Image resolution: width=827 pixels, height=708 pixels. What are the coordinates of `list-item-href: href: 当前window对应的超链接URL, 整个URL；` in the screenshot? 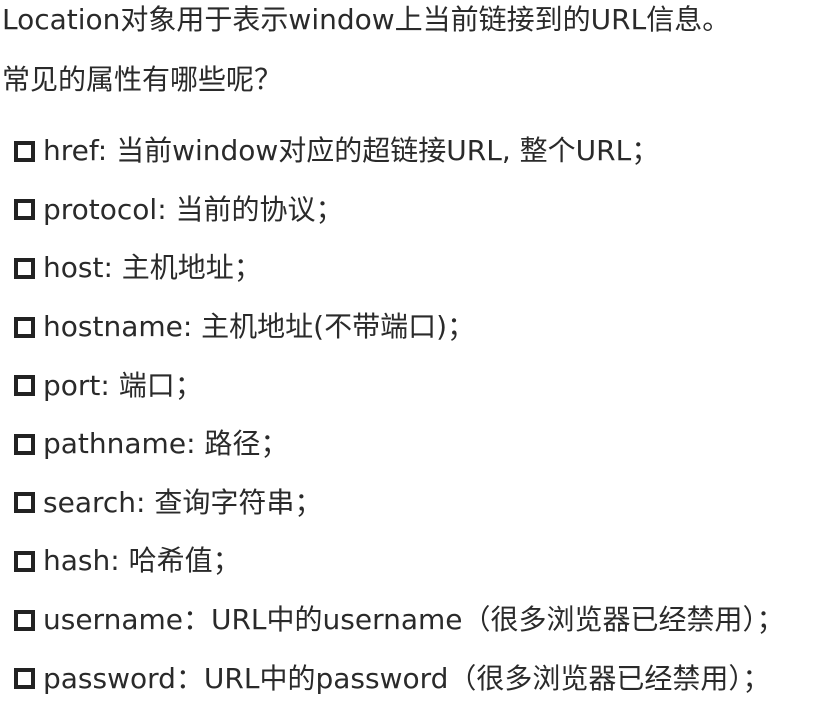 It's located at (399, 151).